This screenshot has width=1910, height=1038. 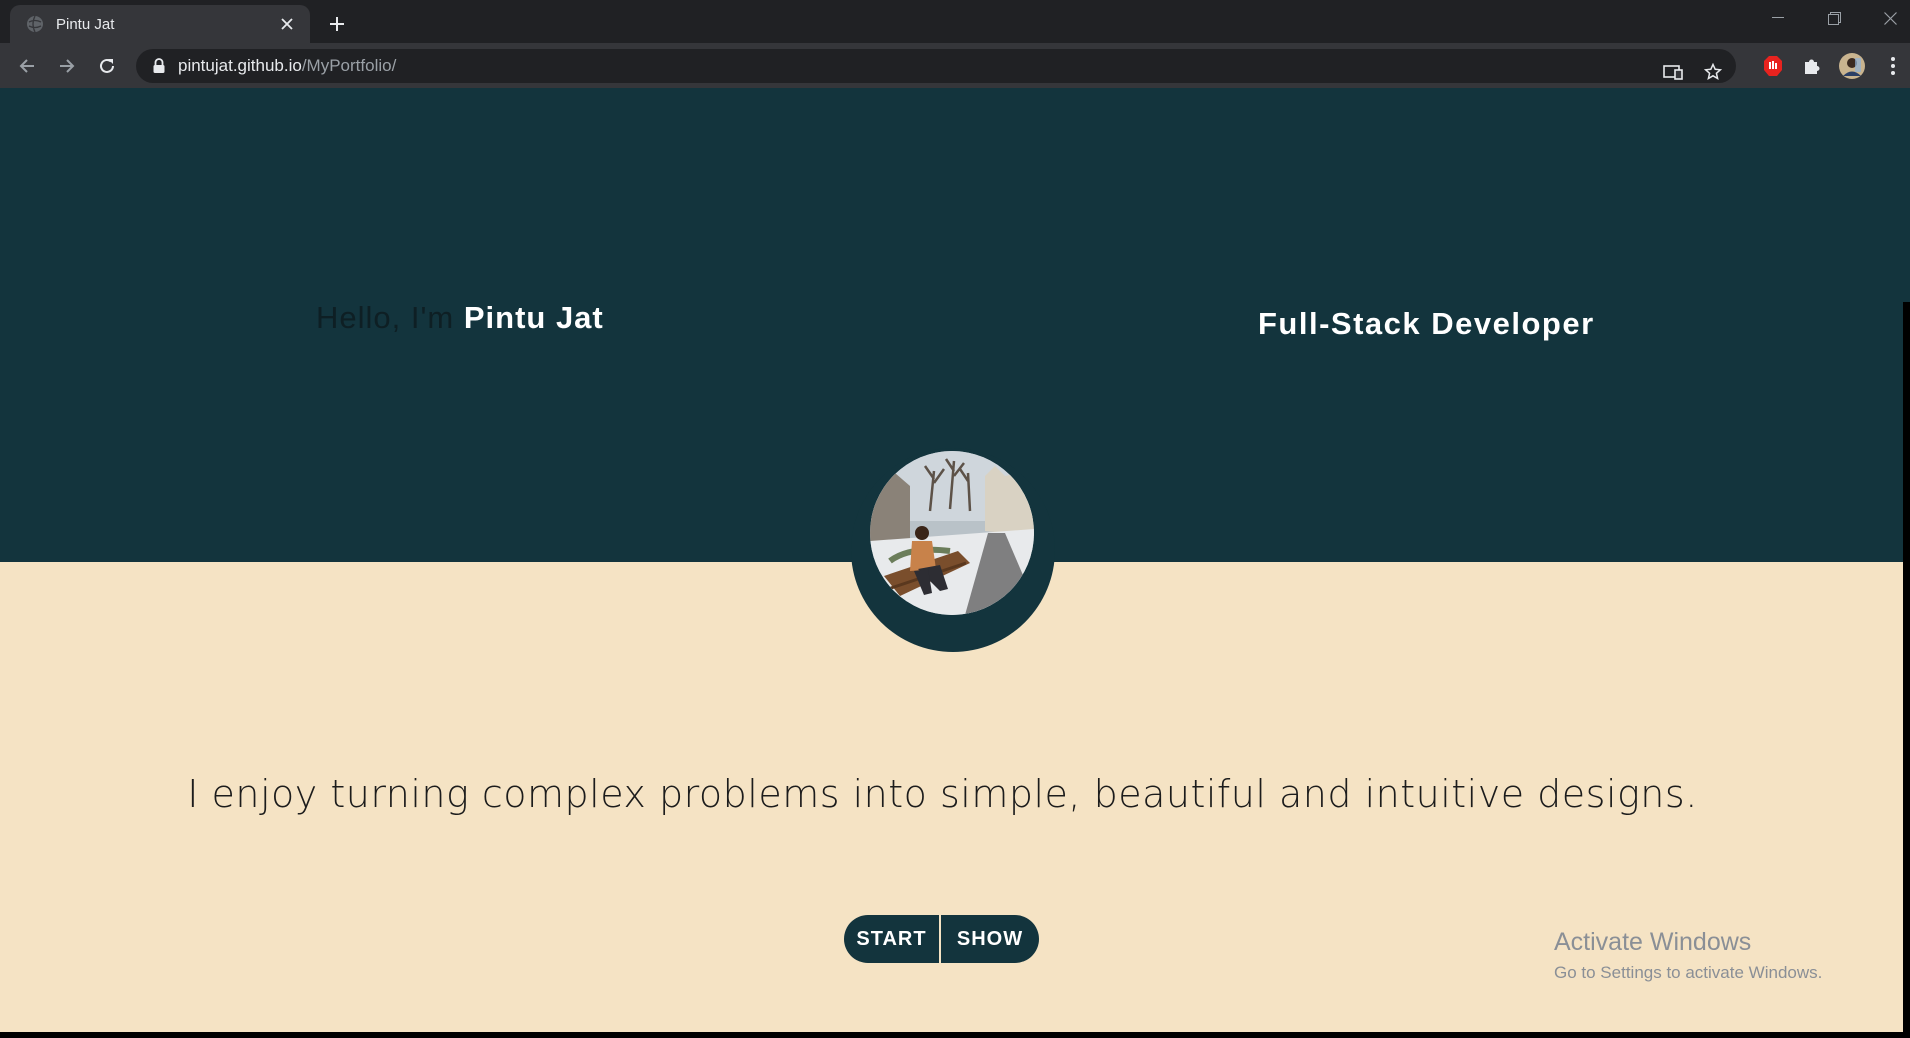 I want to click on address-bar: pintujat.github.io/MyPortfolio/, so click(x=936, y=66).